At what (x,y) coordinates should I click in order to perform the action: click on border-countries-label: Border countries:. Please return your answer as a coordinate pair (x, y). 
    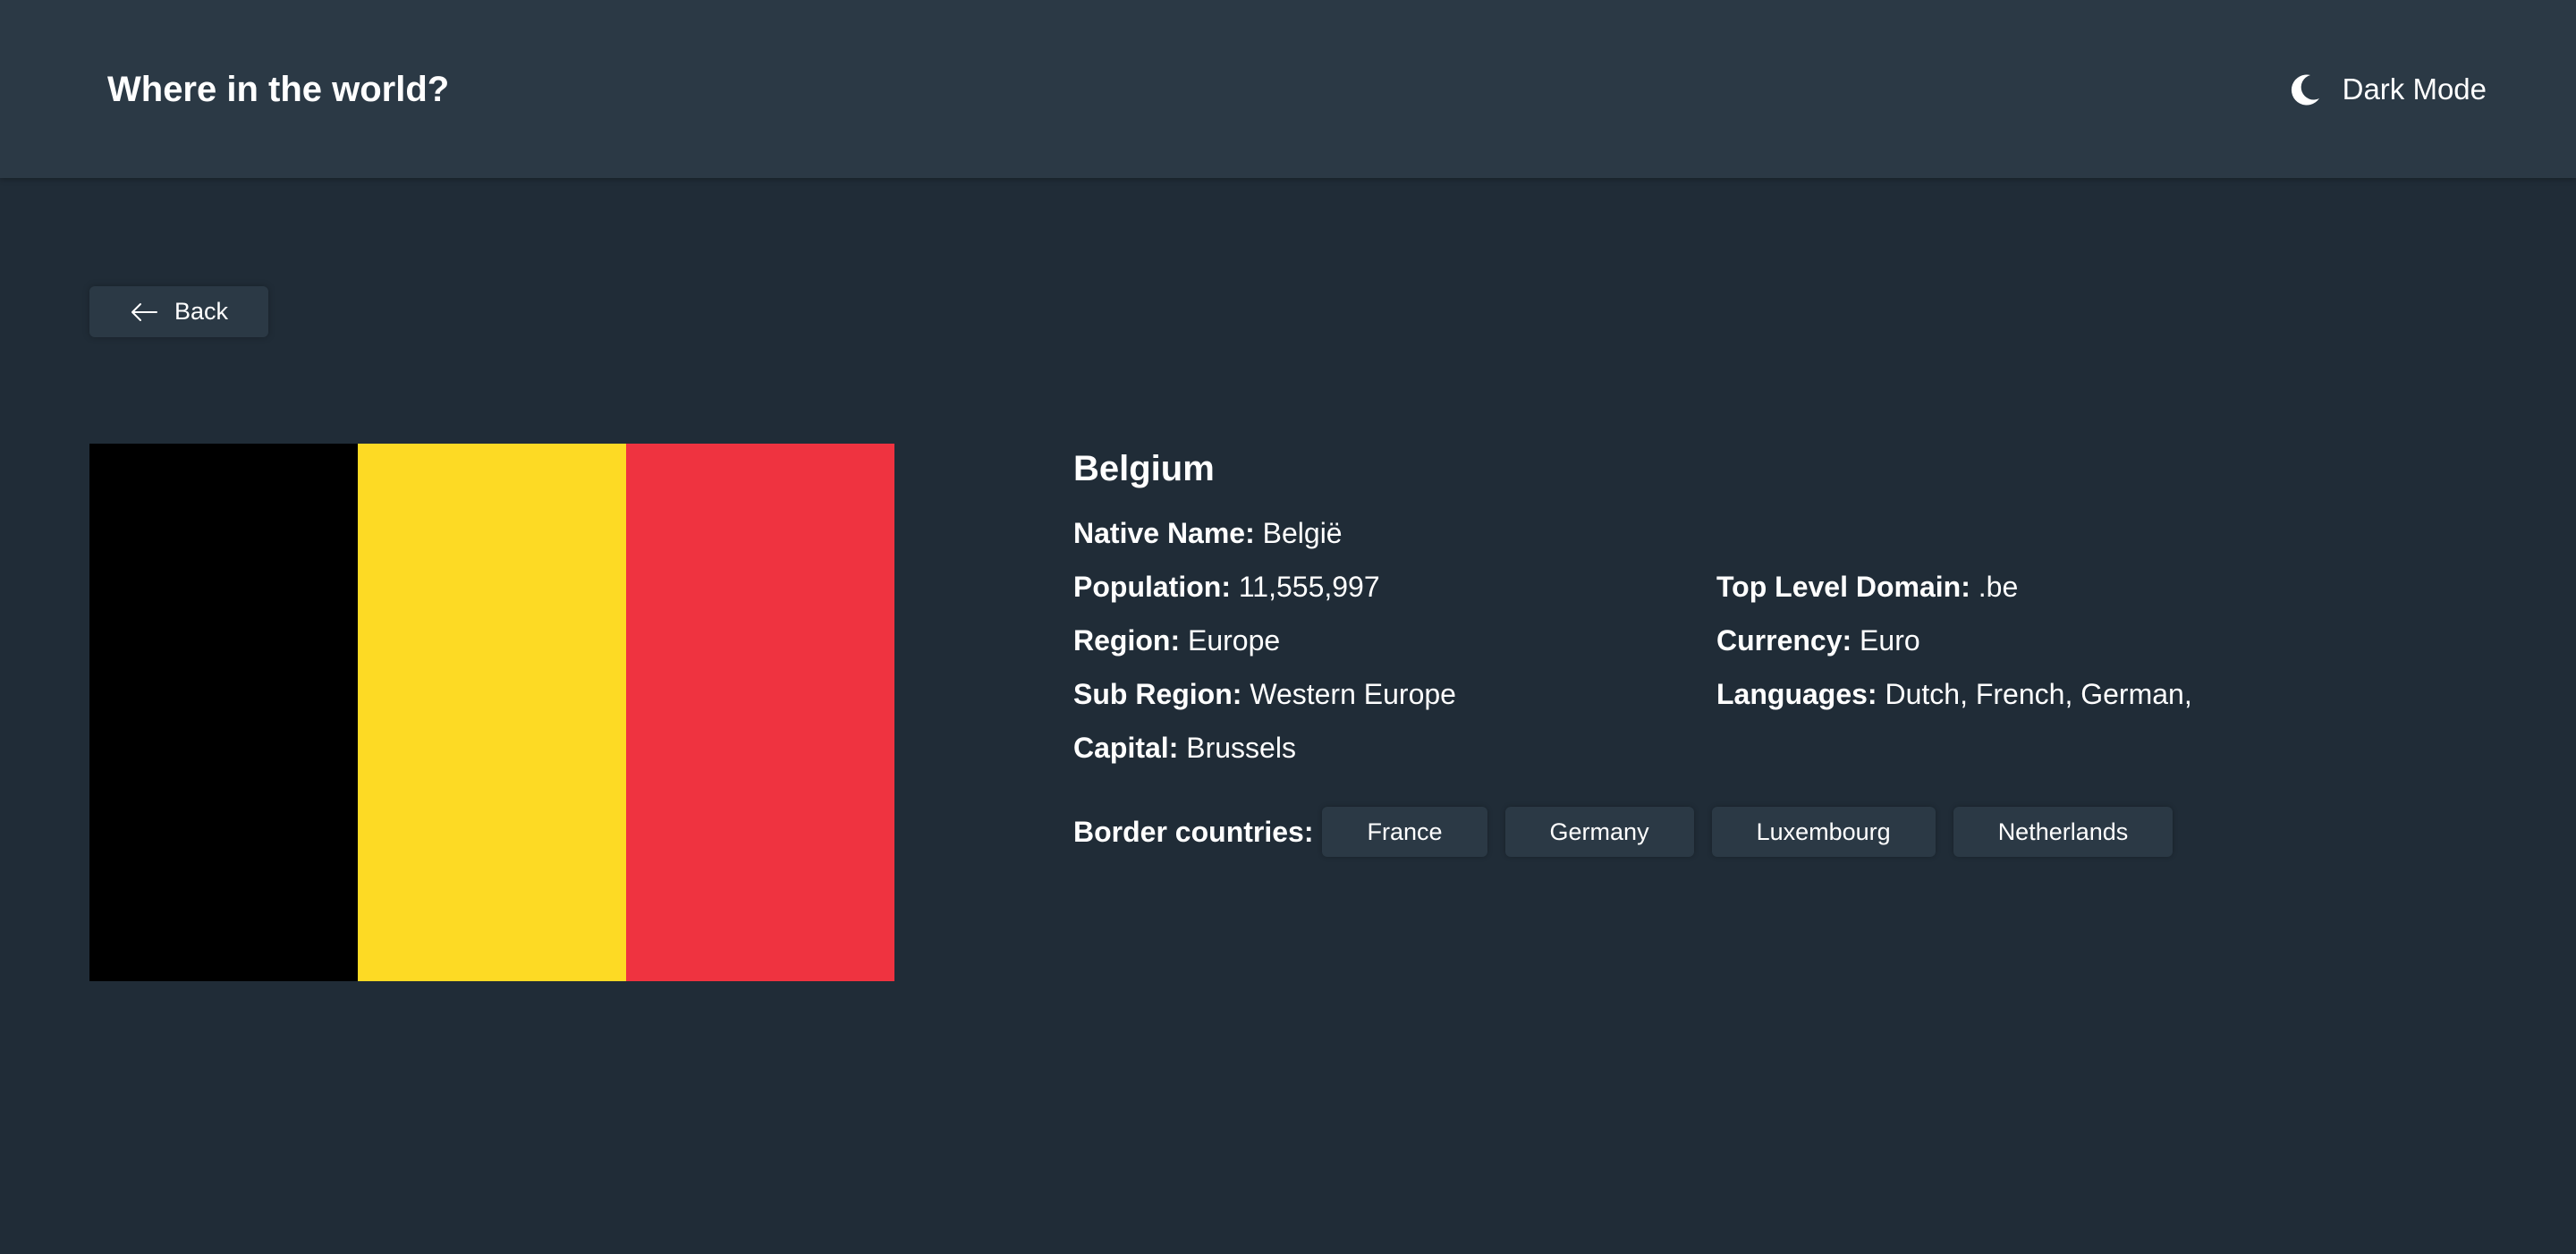
    Looking at the image, I should click on (1193, 831).